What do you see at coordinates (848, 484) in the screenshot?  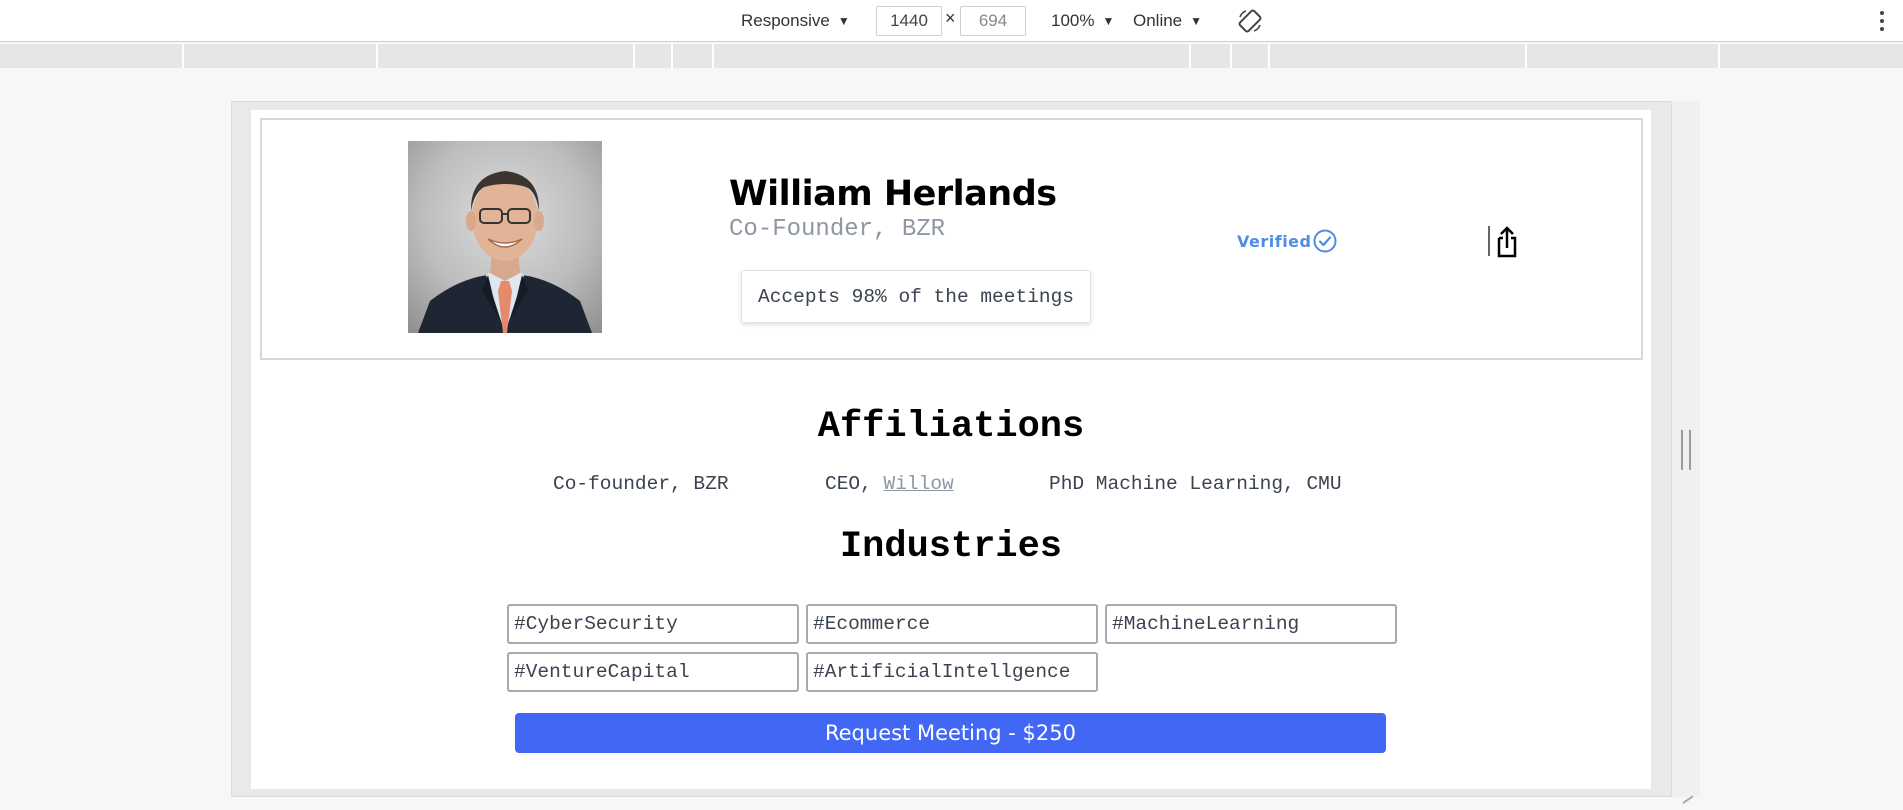 I see `affiliation-prefix: CEO,` at bounding box center [848, 484].